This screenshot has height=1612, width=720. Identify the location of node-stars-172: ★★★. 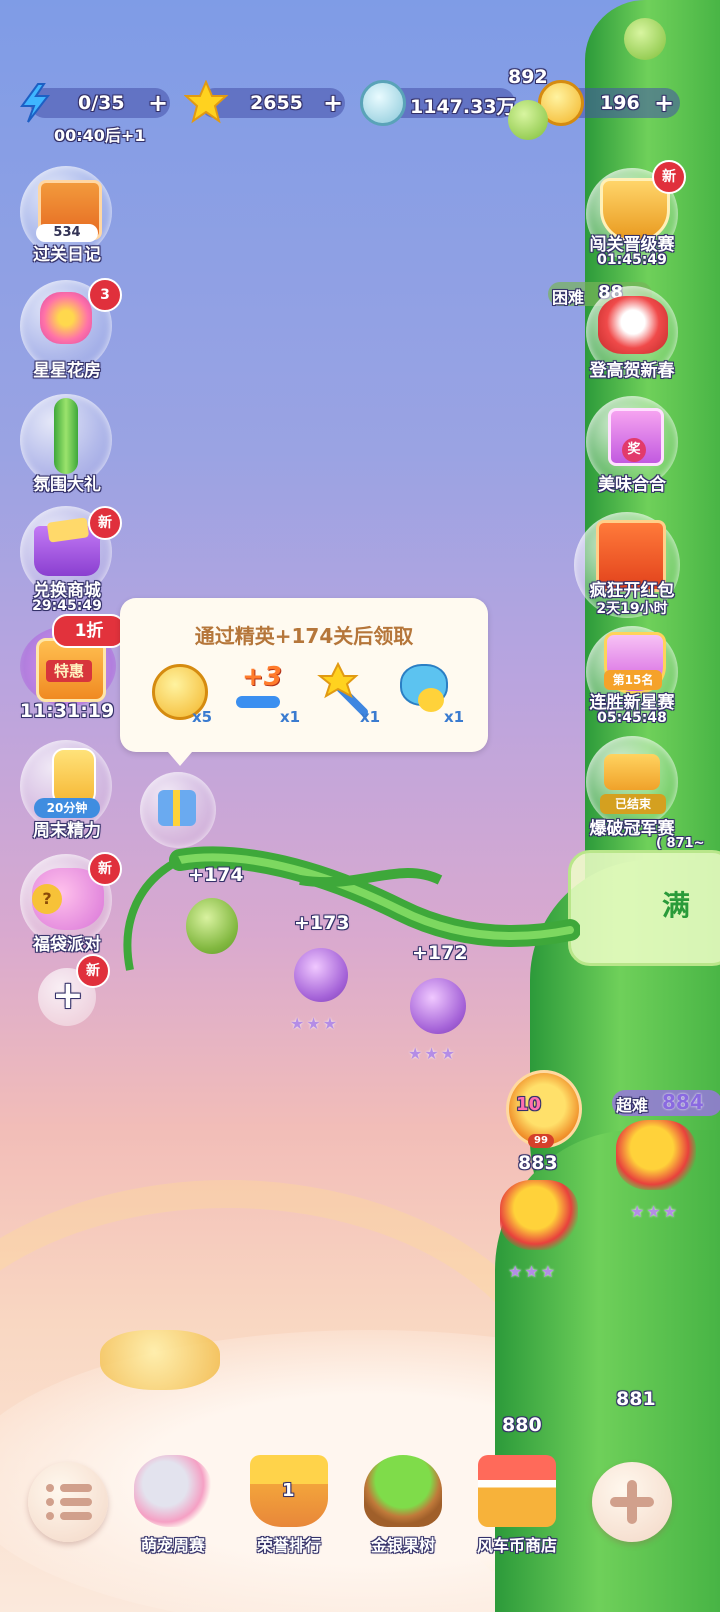
(433, 1053).